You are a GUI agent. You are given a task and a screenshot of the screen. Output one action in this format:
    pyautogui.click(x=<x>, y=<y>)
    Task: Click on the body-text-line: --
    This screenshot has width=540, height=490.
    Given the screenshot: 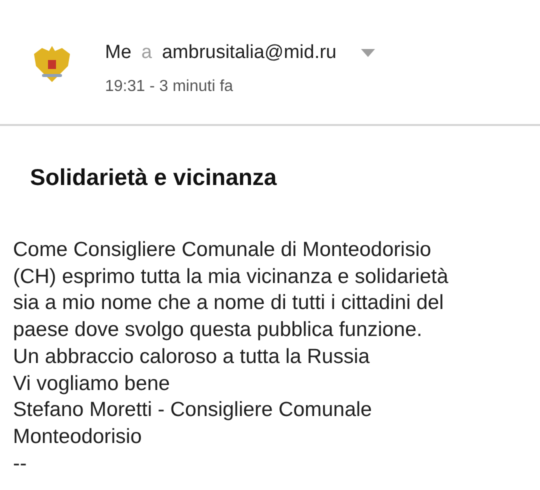 What is the action you would take?
    pyautogui.click(x=20, y=463)
    